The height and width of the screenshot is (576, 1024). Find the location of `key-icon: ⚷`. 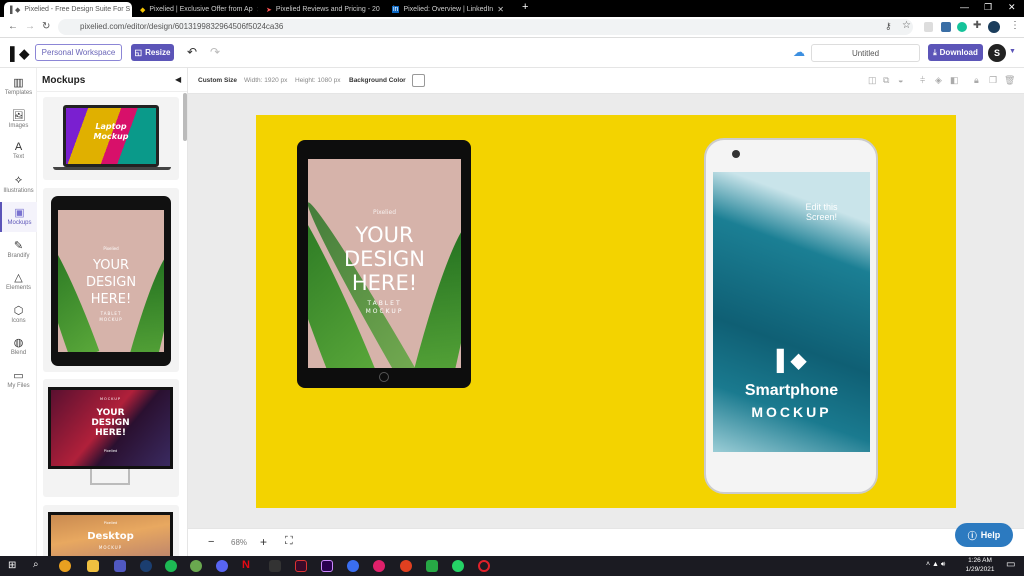

key-icon: ⚷ is located at coordinates (888, 26).